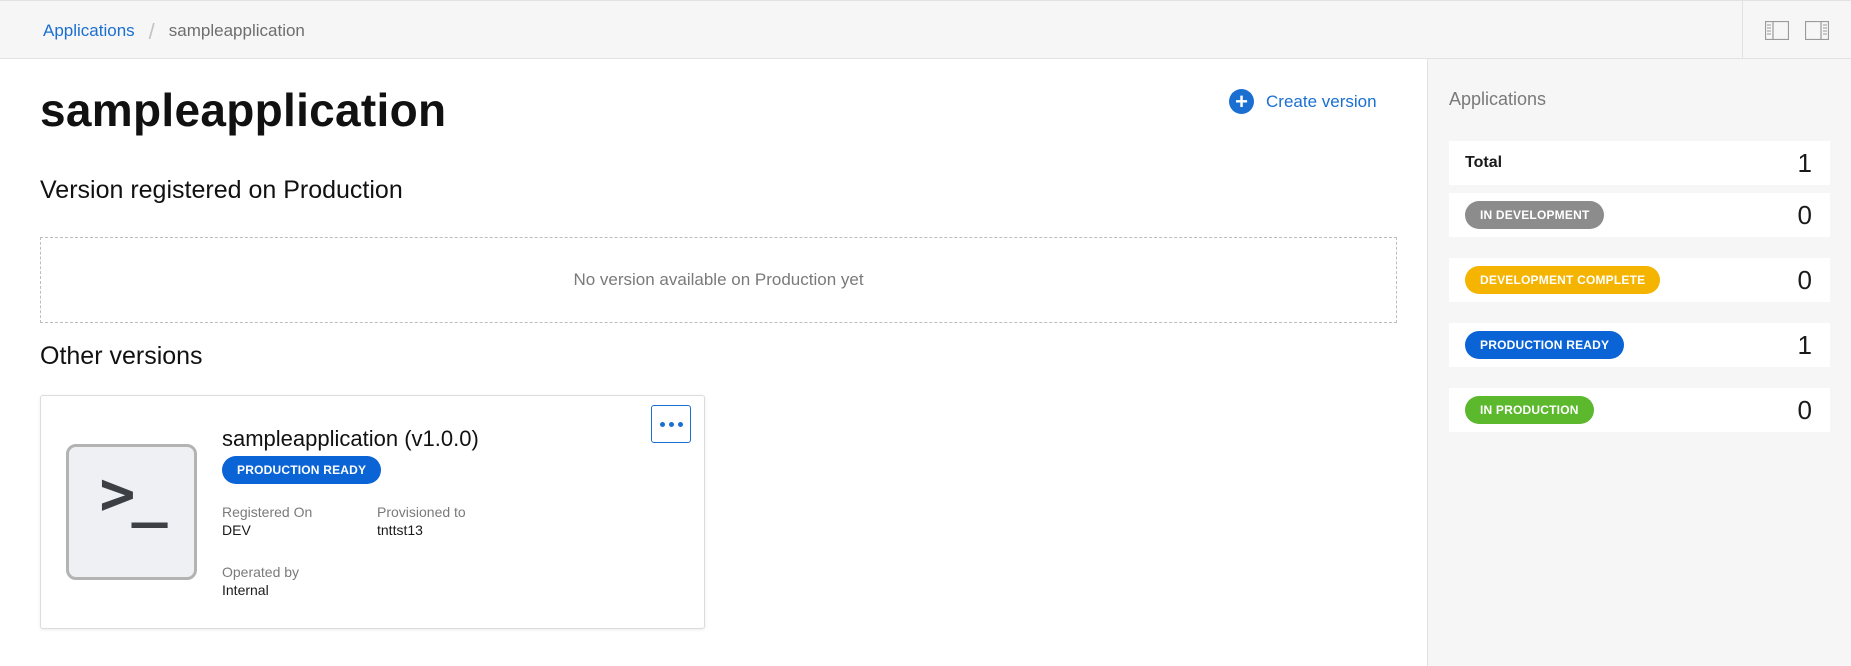 This screenshot has width=1851, height=666. I want to click on in-production-badge: IN PRODUCTION, so click(1529, 410).